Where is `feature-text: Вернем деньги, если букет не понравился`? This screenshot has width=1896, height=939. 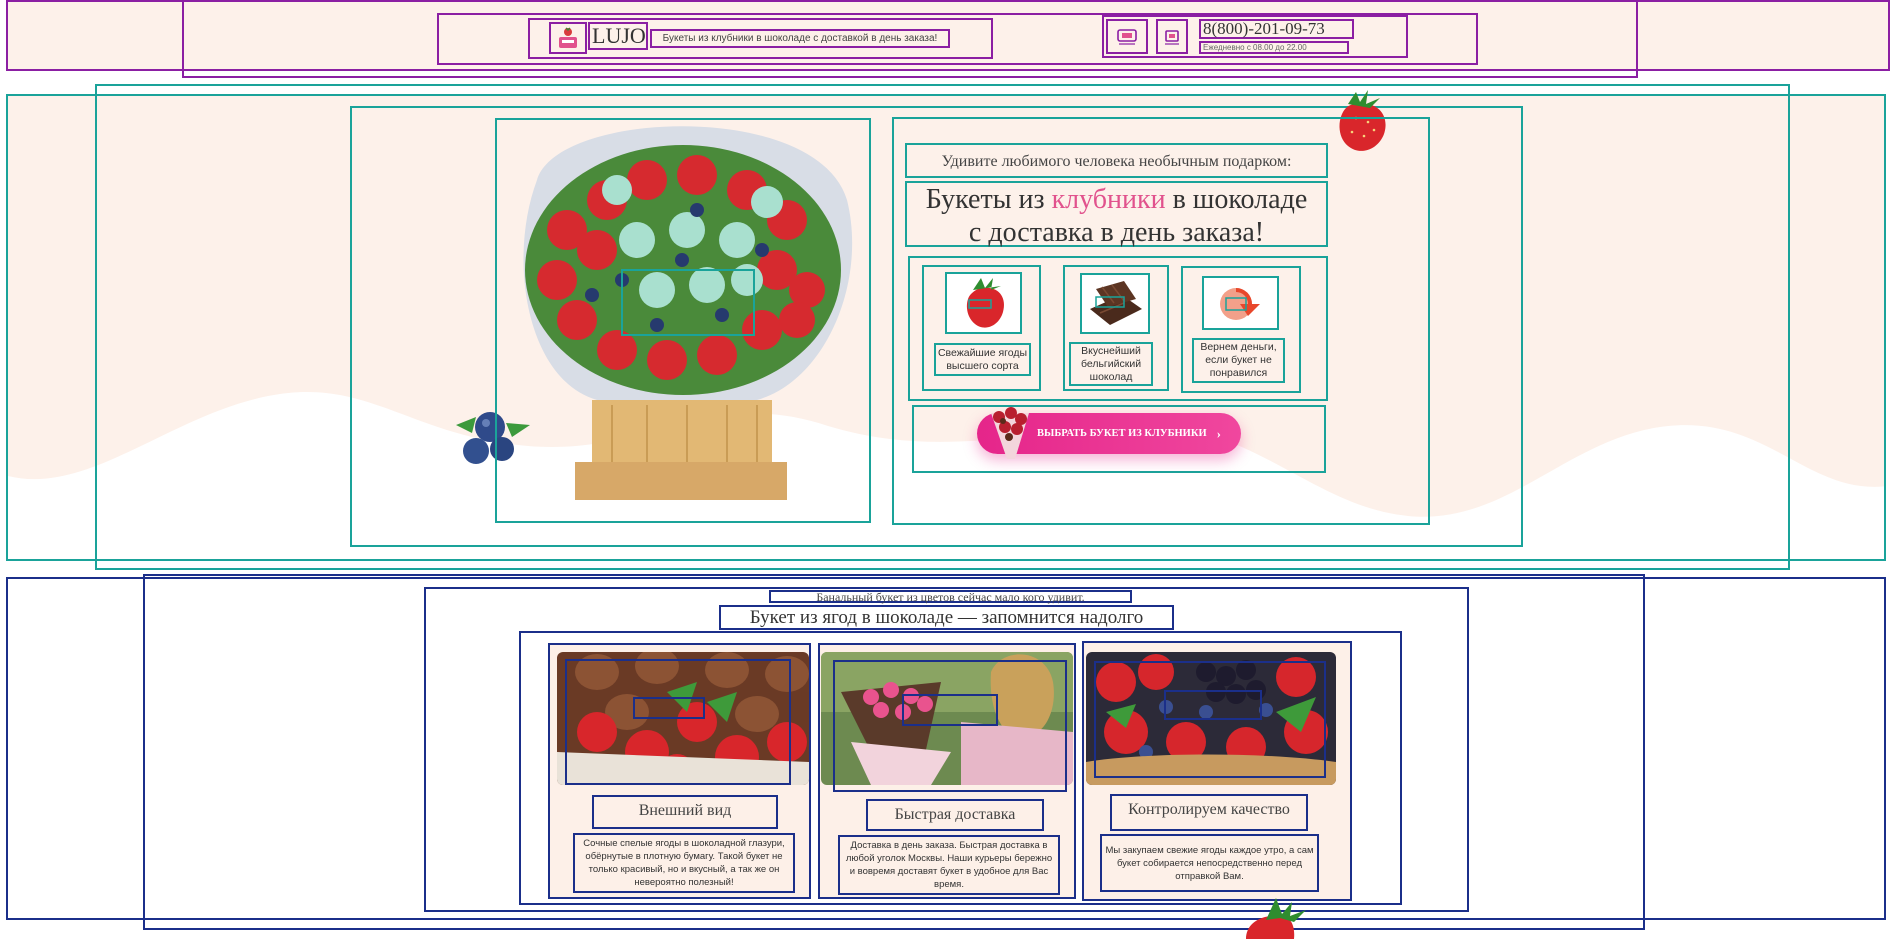
feature-text: Вернем деньги, если букет не понравился is located at coordinates (1238, 360).